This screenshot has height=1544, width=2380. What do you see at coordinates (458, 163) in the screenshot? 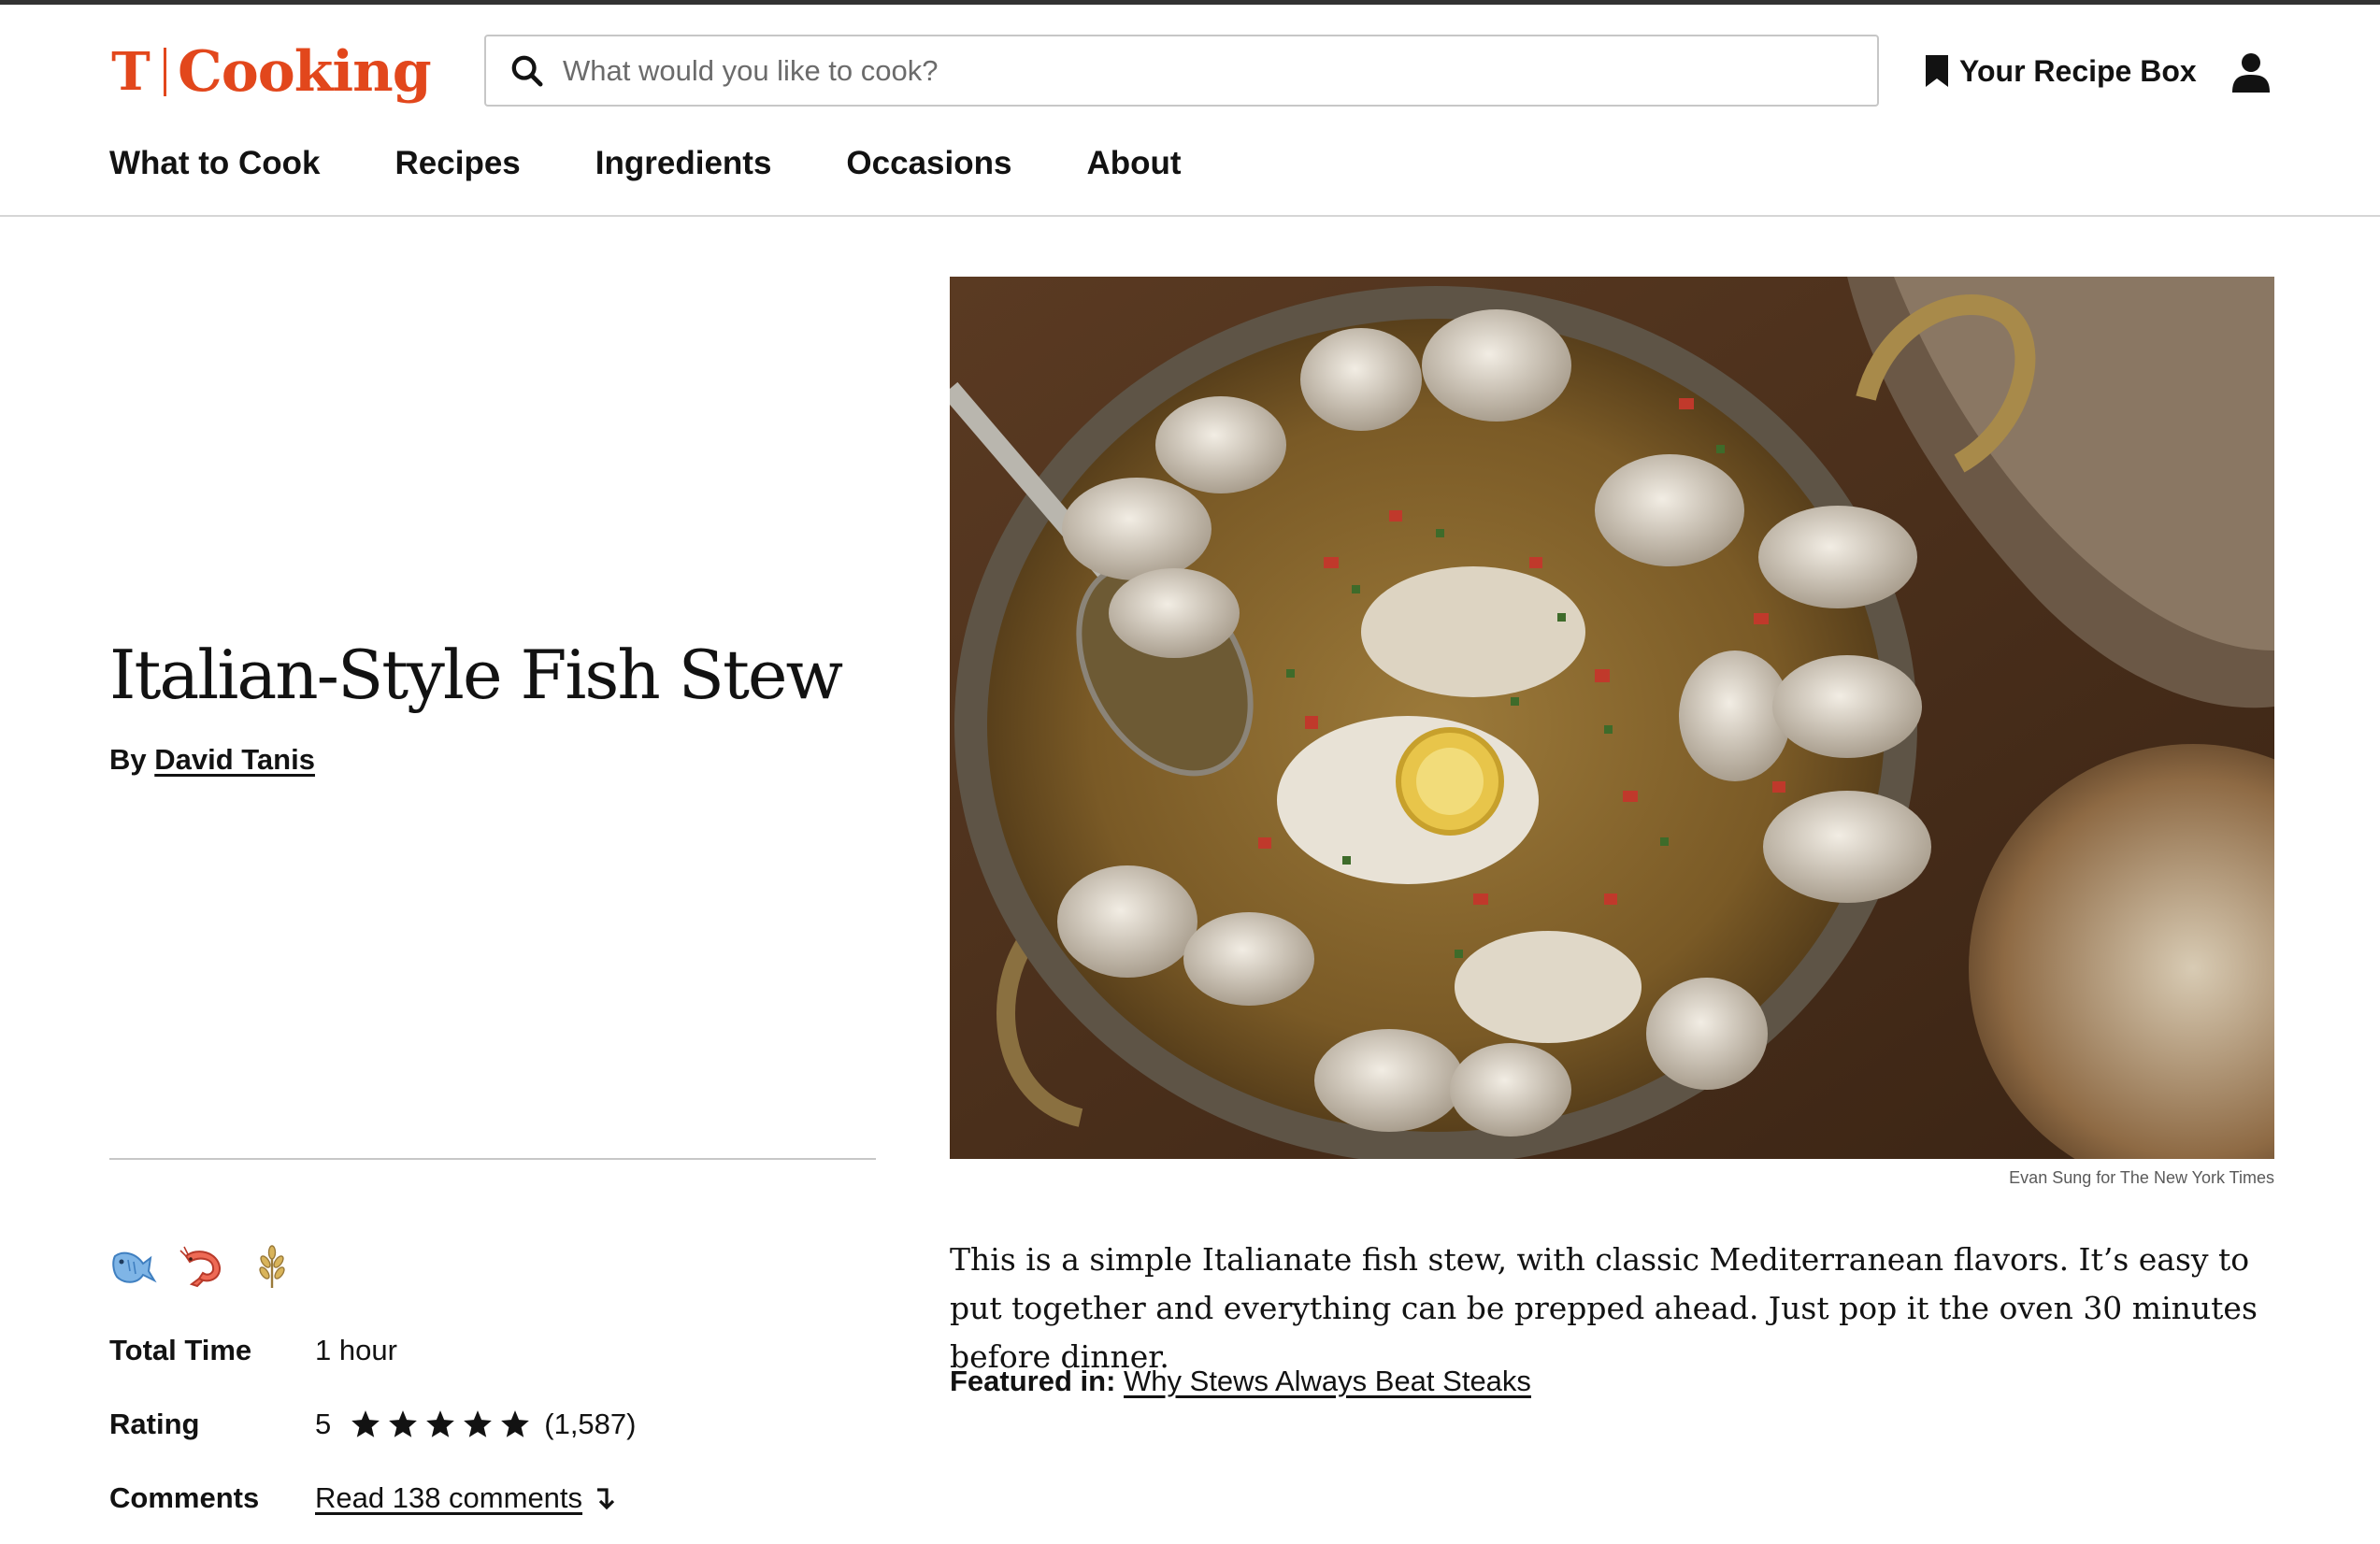
I see `nav-recipes: Recipes` at bounding box center [458, 163].